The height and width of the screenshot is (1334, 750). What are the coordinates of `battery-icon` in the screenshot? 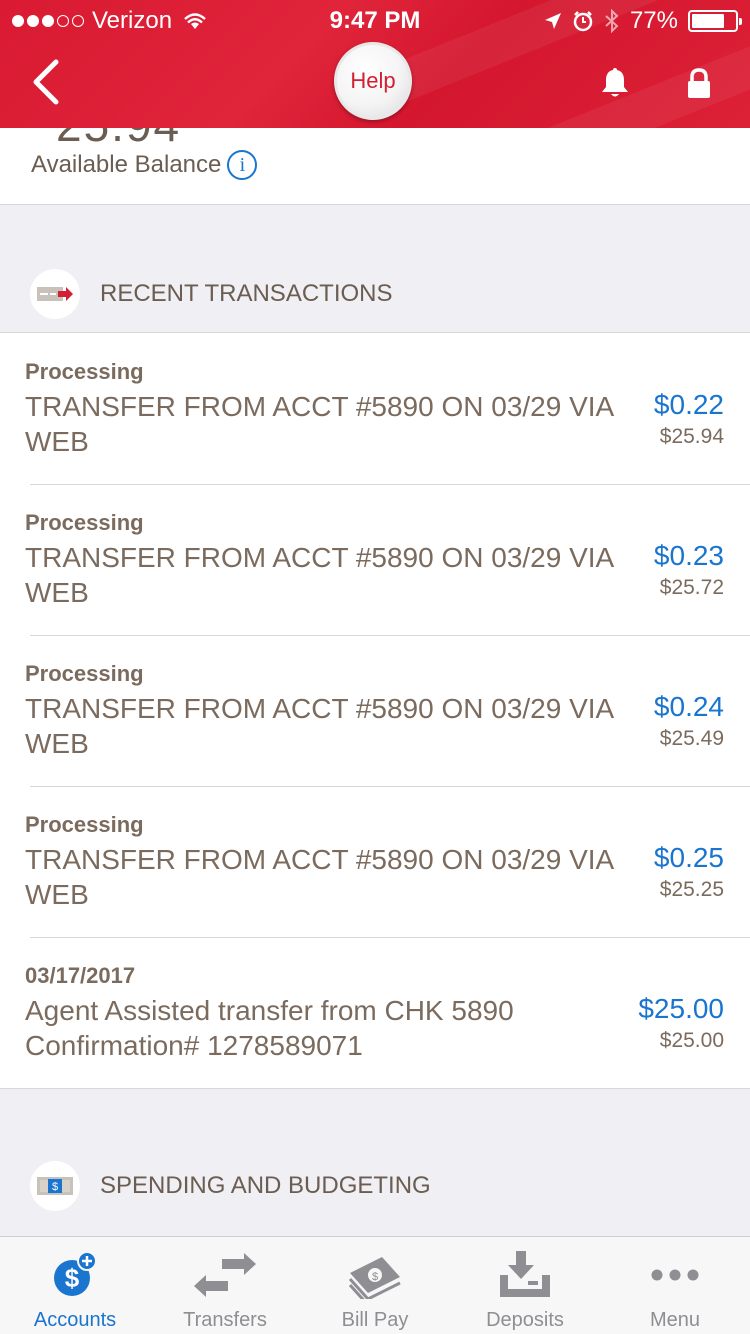 It's located at (715, 21).